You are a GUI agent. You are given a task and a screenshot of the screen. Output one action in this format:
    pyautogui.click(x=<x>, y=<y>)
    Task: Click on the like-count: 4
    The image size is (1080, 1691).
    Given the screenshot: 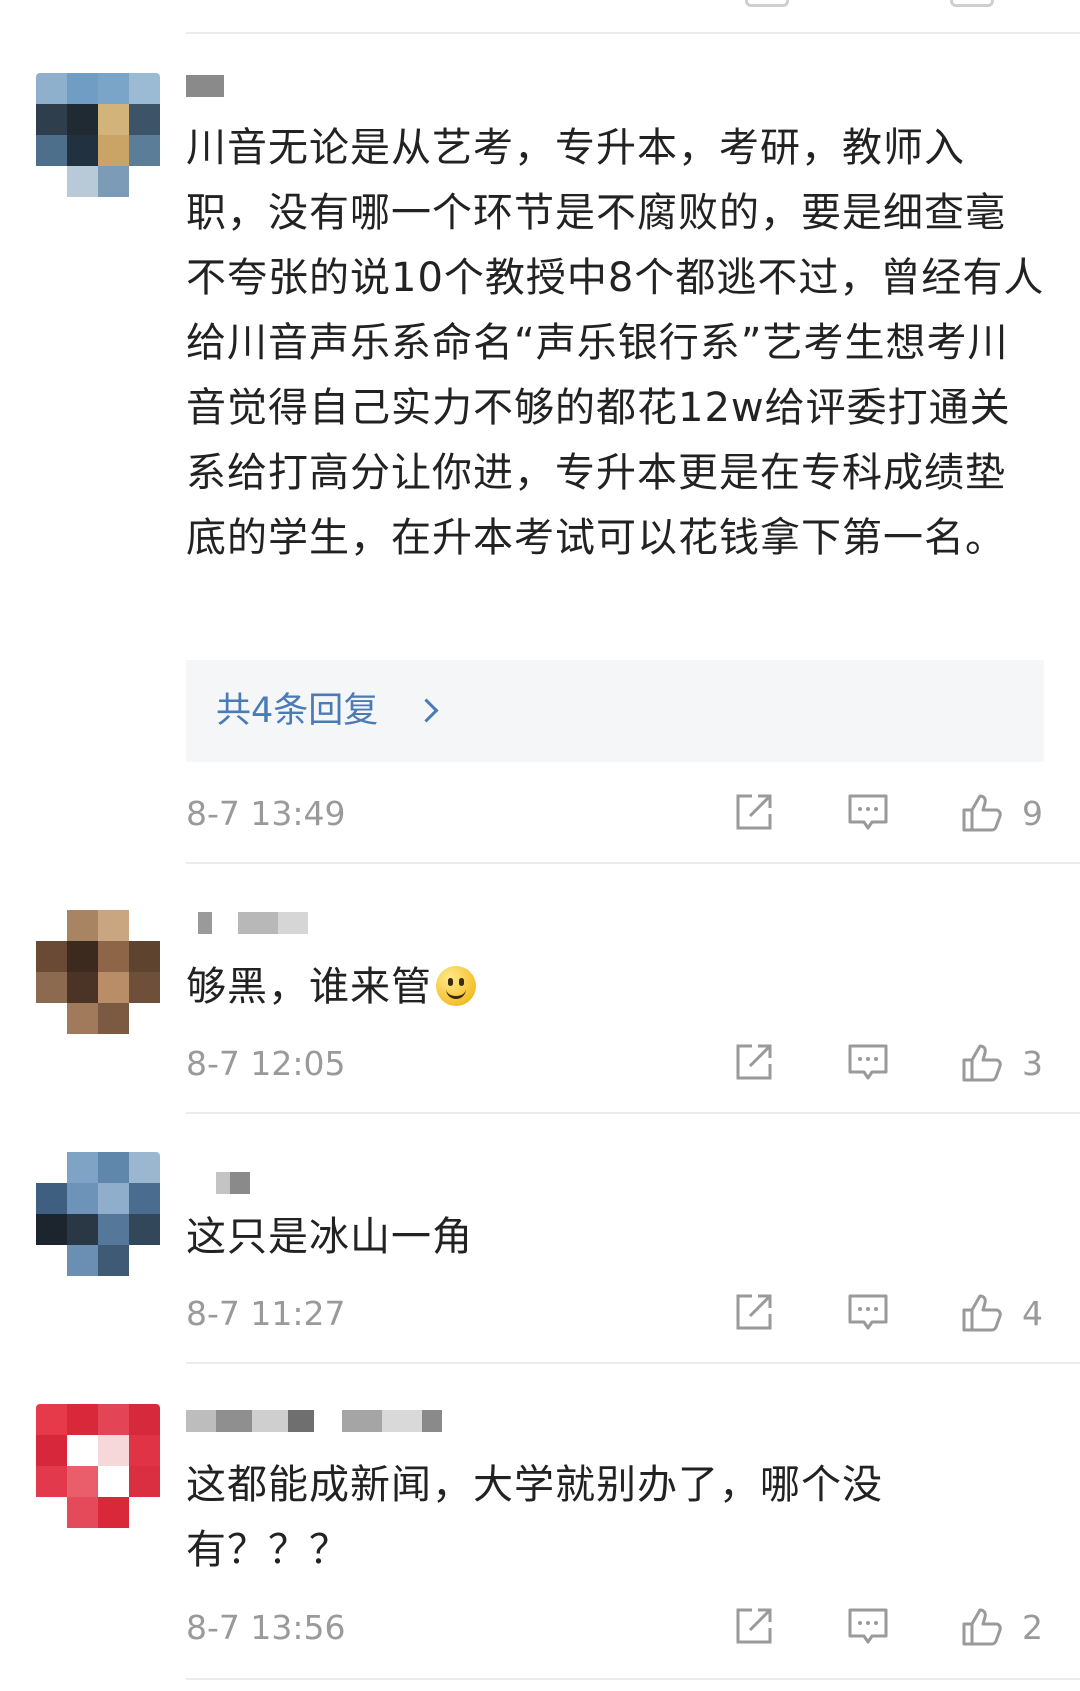 What is the action you would take?
    pyautogui.click(x=1032, y=1313)
    